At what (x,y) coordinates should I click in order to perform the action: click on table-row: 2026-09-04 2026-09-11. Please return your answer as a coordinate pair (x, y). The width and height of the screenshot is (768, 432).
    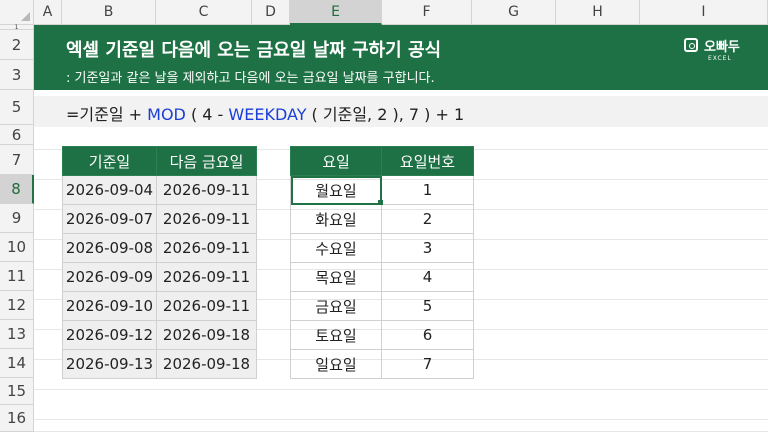
    Looking at the image, I should click on (159, 190).